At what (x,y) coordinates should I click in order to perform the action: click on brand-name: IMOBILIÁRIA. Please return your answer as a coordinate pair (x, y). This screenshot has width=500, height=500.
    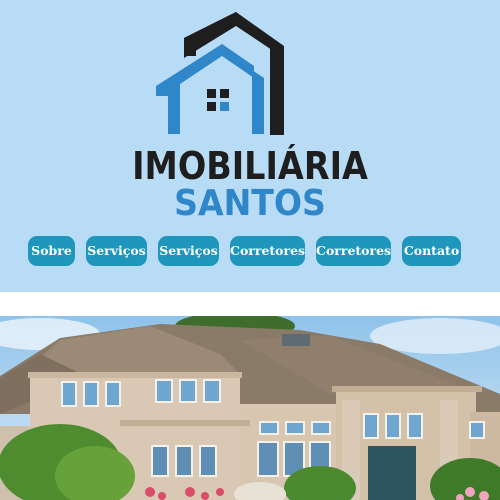
    Looking at the image, I should click on (250, 166).